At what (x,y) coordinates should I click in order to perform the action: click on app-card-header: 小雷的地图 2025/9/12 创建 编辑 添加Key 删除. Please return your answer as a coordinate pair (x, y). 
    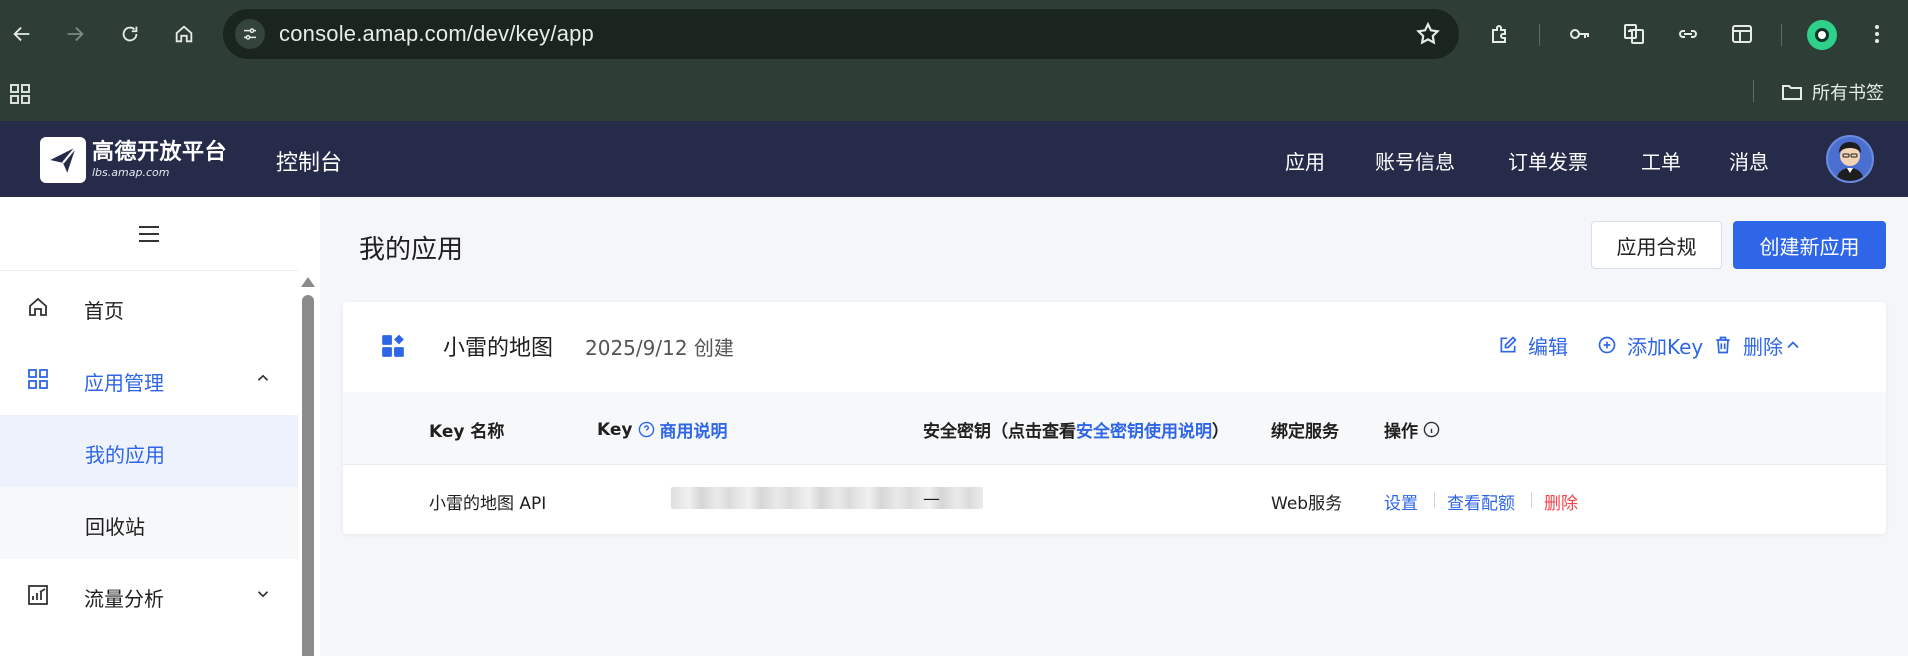
    Looking at the image, I should click on (1114, 347).